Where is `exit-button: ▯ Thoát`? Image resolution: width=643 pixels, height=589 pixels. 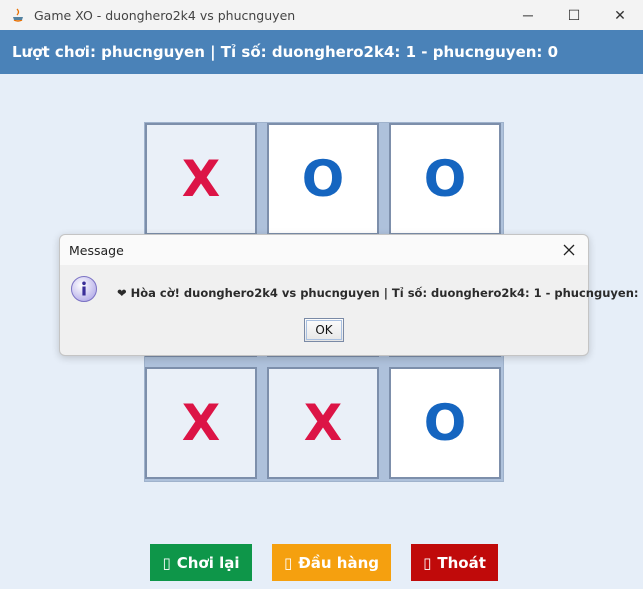
exit-button: ▯ Thoát is located at coordinates (454, 562).